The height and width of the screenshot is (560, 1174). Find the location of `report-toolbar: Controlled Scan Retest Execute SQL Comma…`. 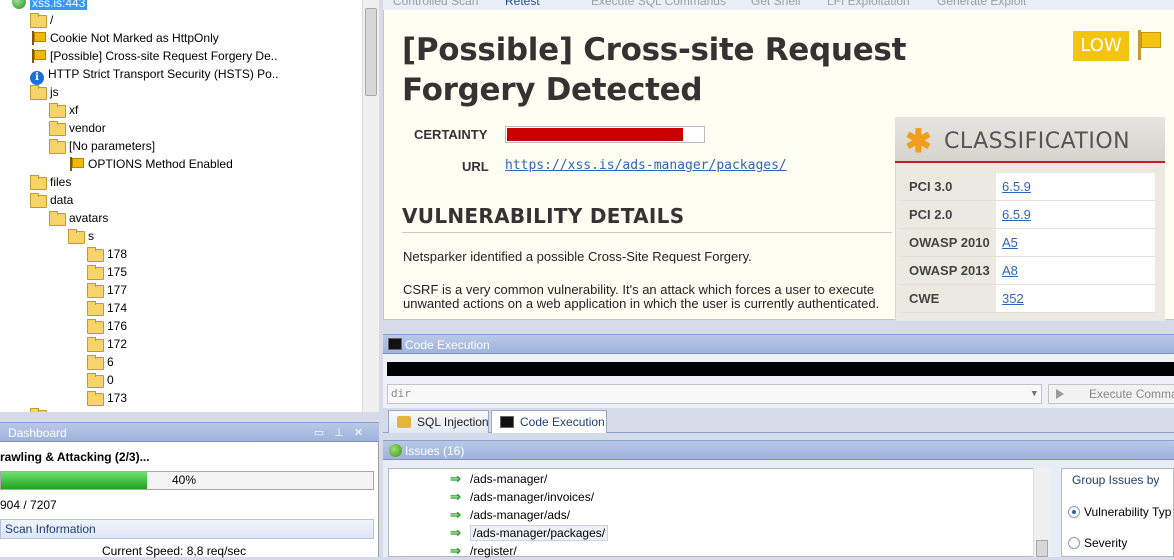

report-toolbar: Controlled Scan Retest Execute SQL Comma… is located at coordinates (778, 5).